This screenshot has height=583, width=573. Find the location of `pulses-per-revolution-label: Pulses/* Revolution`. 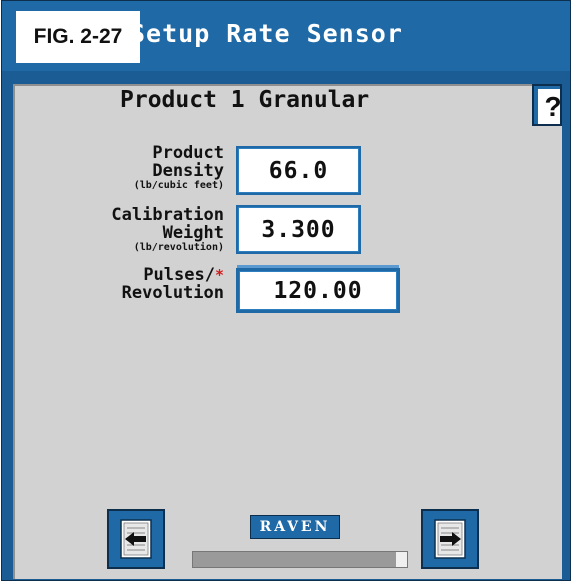

pulses-per-revolution-label: Pulses/* Revolution is located at coordinates (173, 284).